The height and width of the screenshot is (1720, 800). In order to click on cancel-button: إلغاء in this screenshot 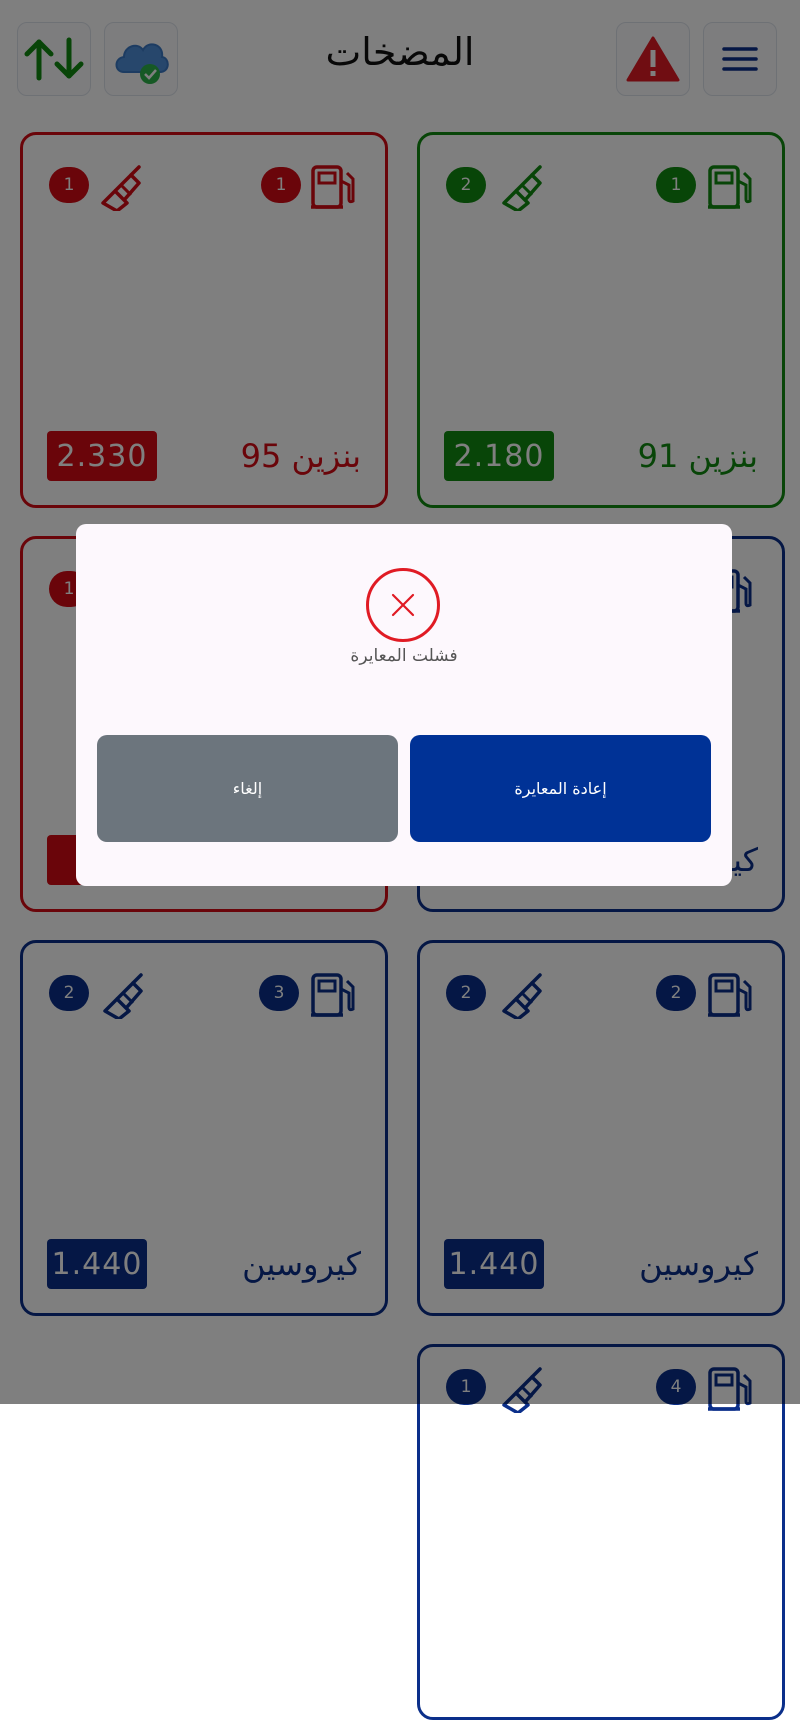, I will do `click(247, 788)`.